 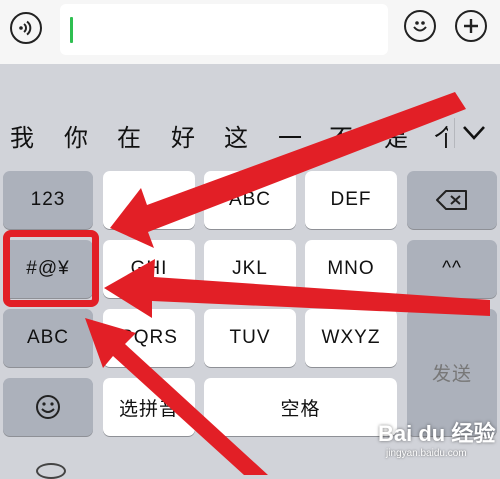 I want to click on candidate-word: 好, so click(x=183, y=135).